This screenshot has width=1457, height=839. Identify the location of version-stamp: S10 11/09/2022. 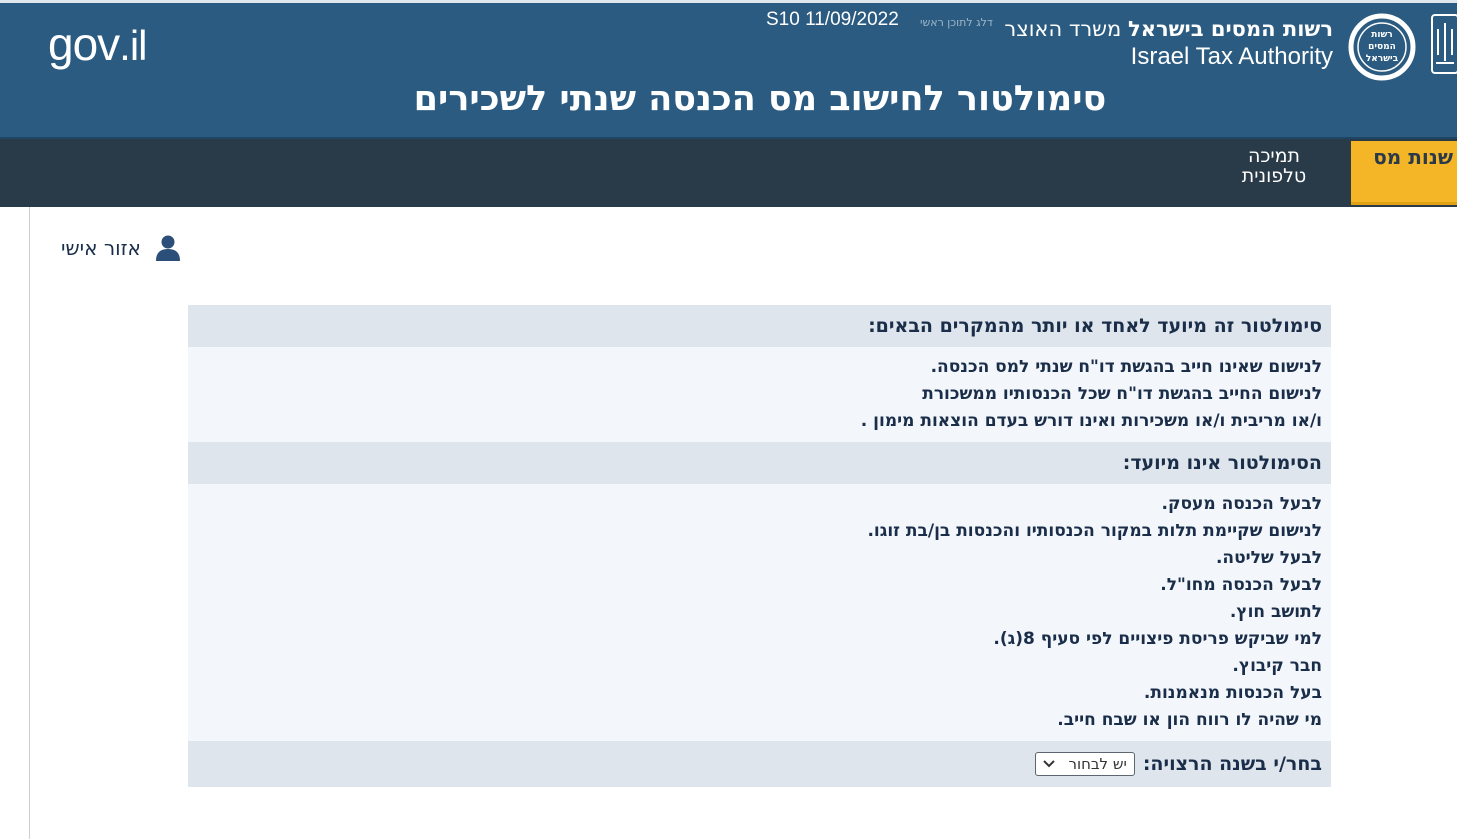
(832, 19).